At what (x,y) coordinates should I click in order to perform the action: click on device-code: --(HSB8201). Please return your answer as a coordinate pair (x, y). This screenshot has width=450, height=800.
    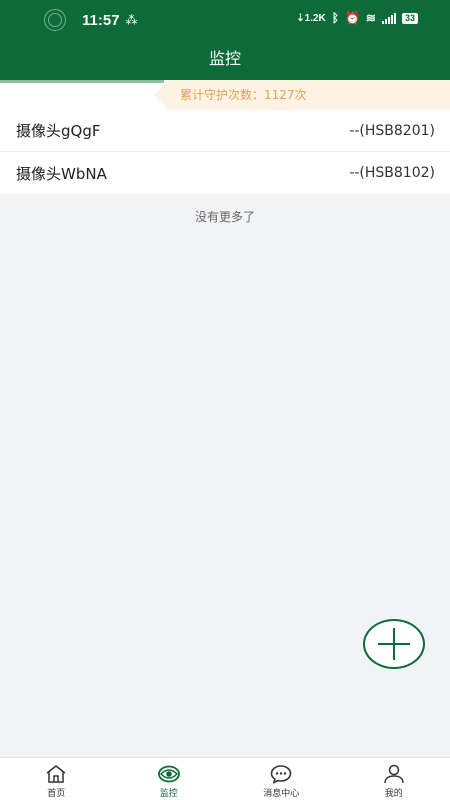
    Looking at the image, I should click on (392, 130).